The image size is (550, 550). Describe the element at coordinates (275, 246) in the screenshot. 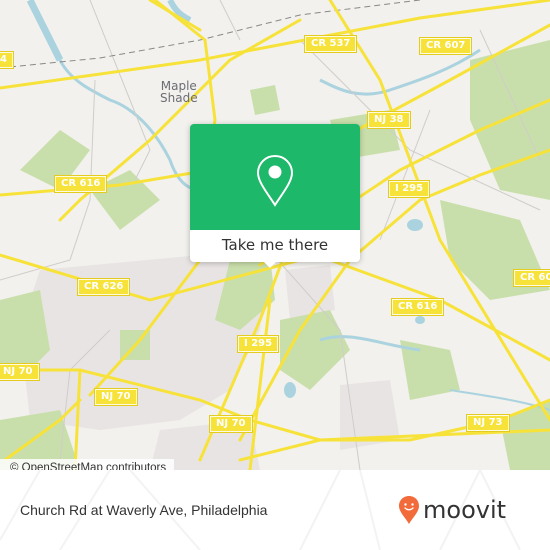

I see `take-me-there-button: Take me there` at that location.